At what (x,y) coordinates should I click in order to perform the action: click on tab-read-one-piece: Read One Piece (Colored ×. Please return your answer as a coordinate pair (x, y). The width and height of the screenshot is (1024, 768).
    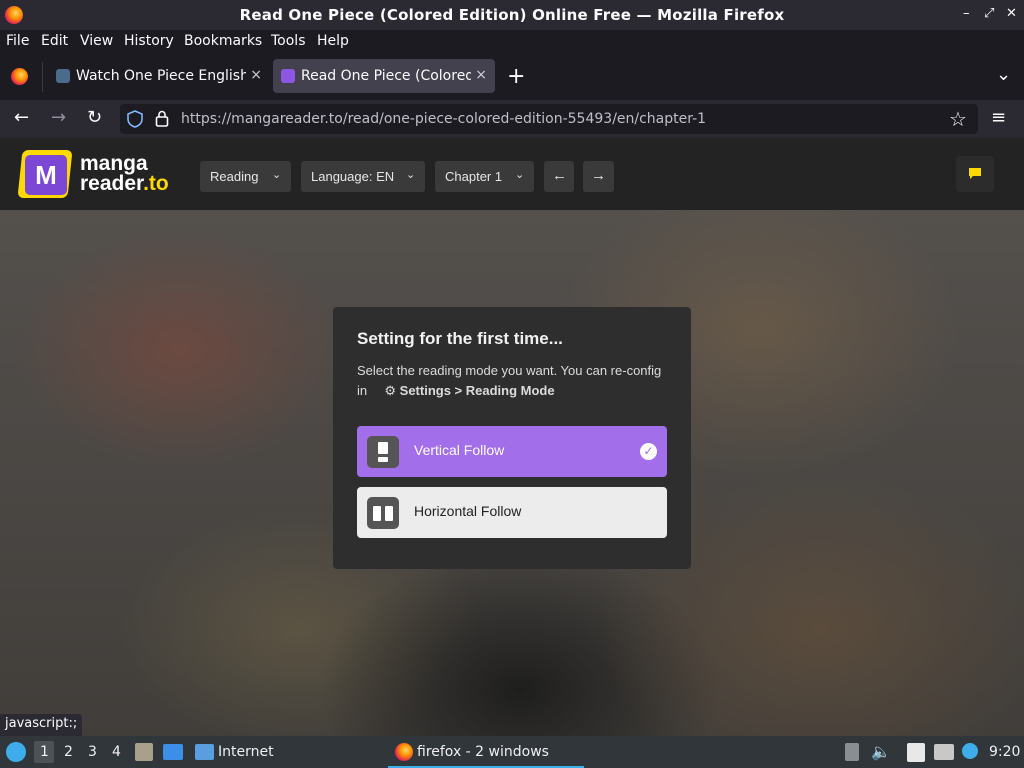
    Looking at the image, I should click on (384, 76).